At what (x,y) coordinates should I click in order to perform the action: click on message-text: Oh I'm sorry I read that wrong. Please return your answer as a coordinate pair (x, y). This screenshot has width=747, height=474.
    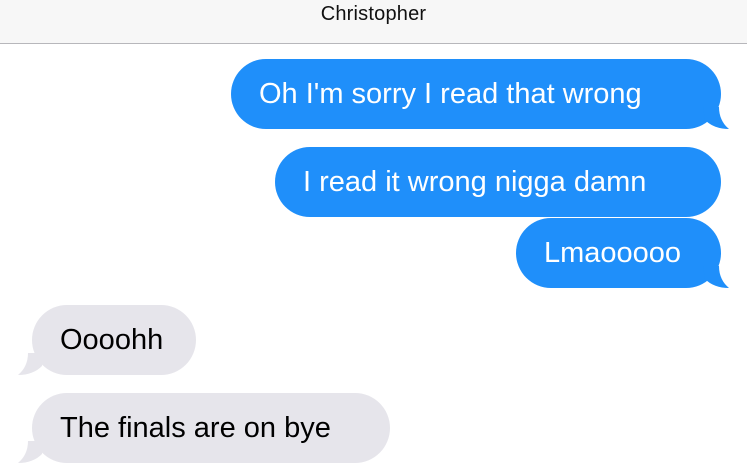
    Looking at the image, I should click on (450, 94).